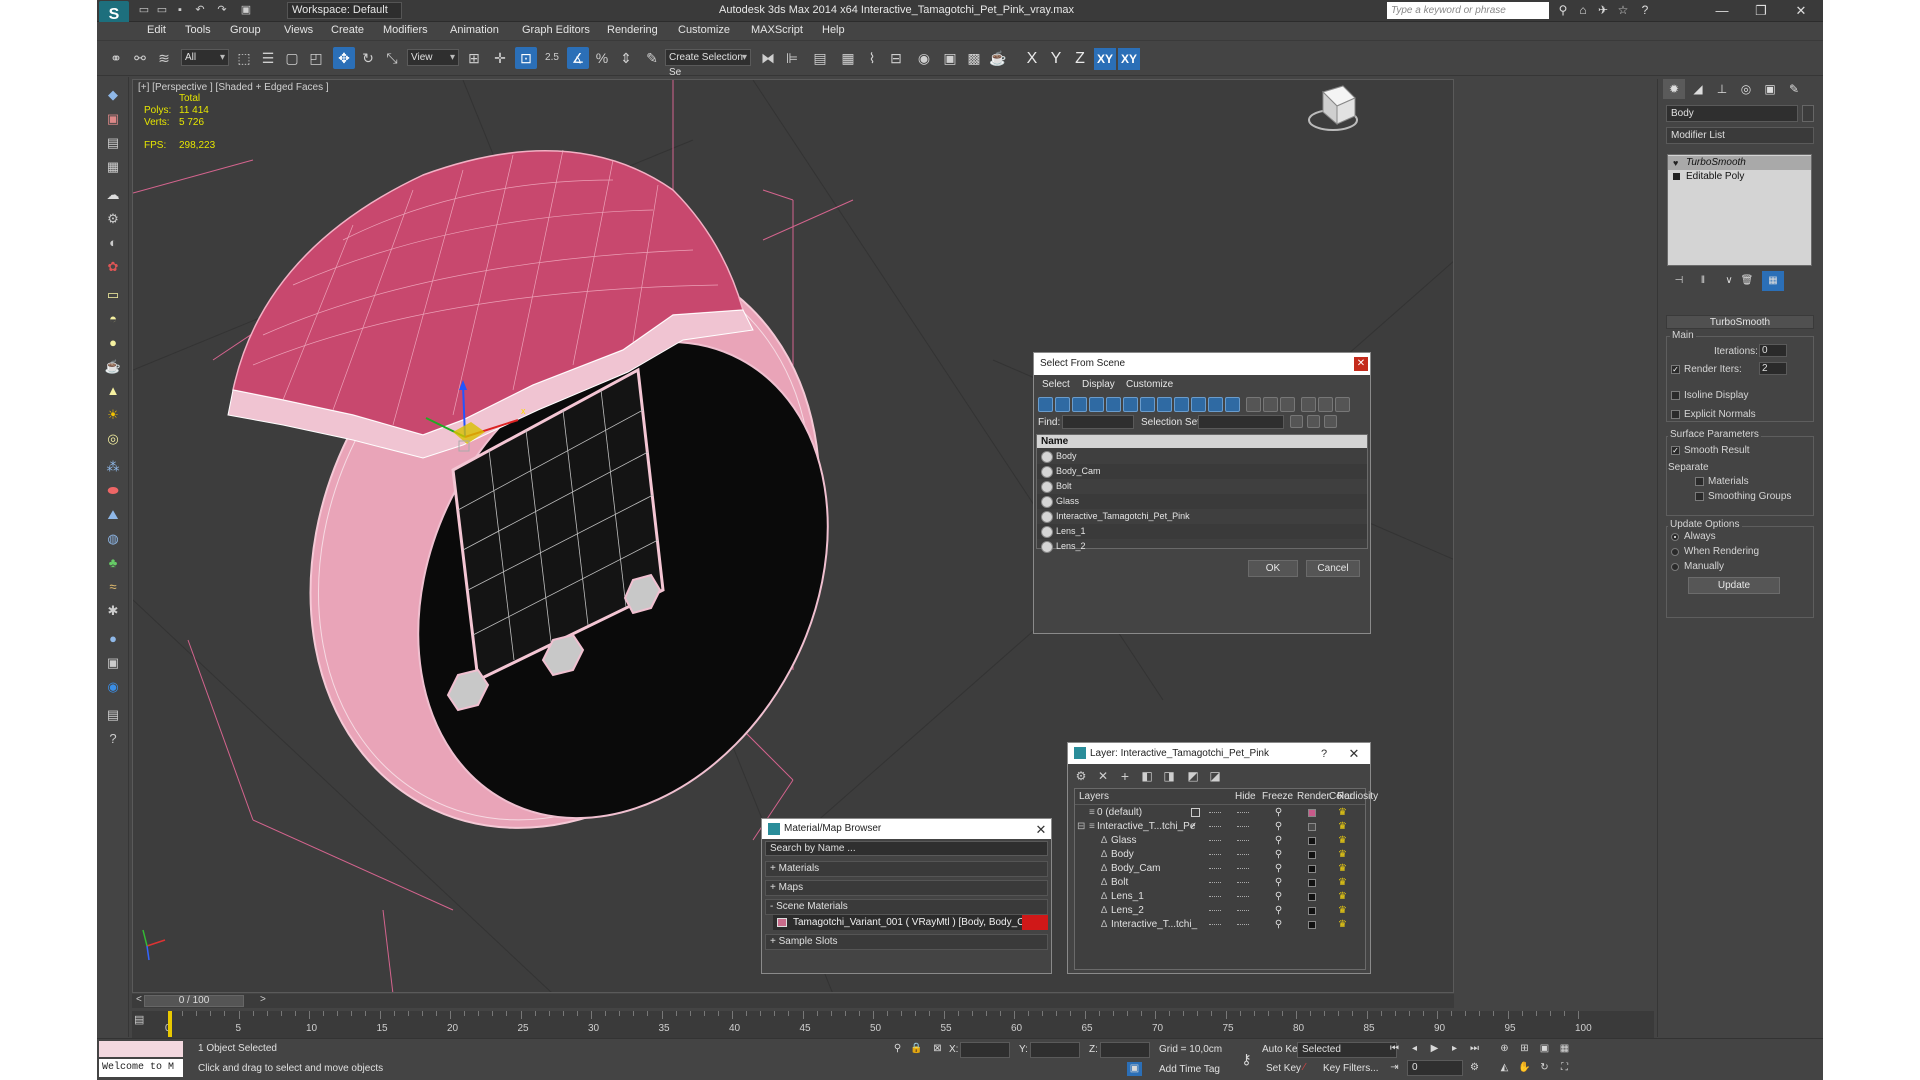 The image size is (1920, 1080). What do you see at coordinates (1215, 404) in the screenshot?
I see `filter-frozen-icon` at bounding box center [1215, 404].